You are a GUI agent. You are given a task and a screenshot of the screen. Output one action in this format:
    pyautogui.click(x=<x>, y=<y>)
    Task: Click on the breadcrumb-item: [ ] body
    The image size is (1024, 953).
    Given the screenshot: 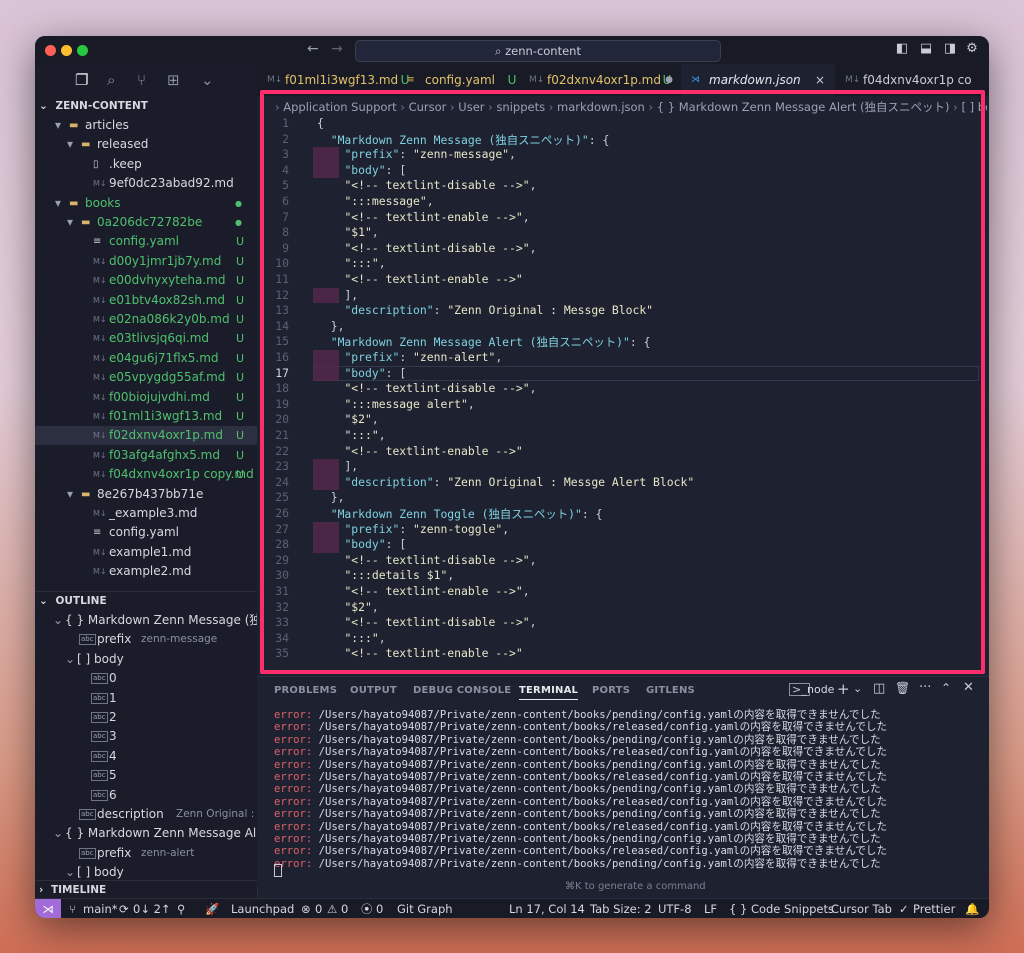 What is the action you would take?
    pyautogui.click(x=974, y=107)
    